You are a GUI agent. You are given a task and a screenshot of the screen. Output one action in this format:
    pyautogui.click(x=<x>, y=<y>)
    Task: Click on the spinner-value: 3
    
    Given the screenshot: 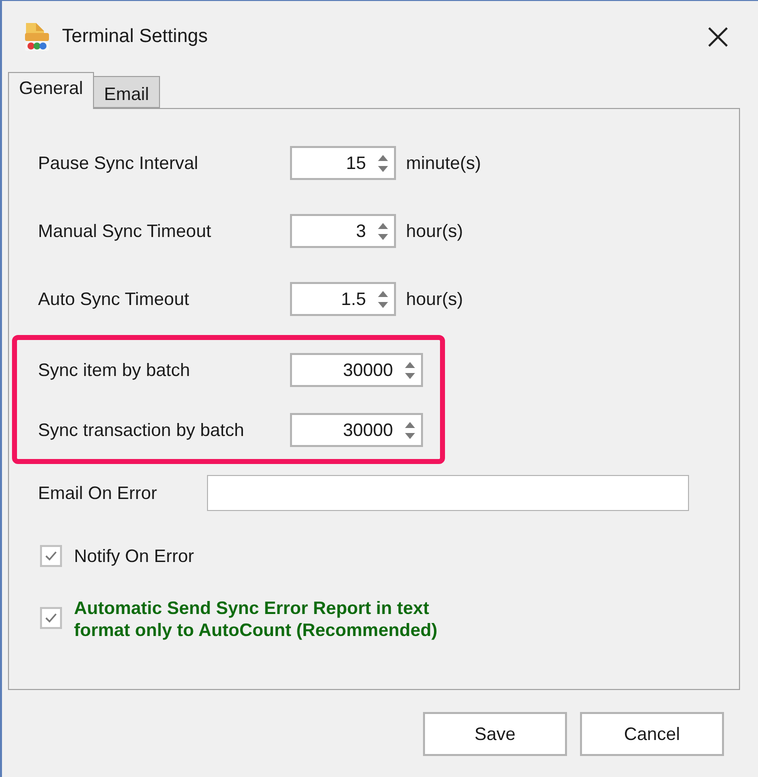 What is the action you would take?
    pyautogui.click(x=360, y=231)
    